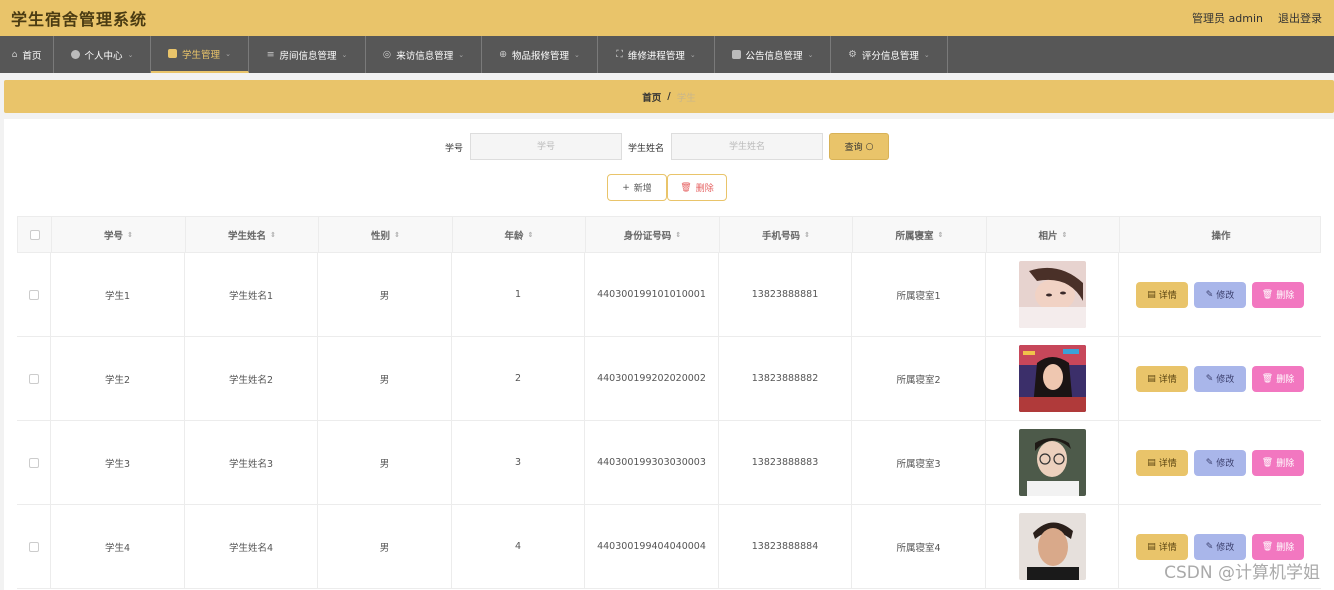 Image resolution: width=1334 pixels, height=590 pixels. What do you see at coordinates (385, 546) in the screenshot?
I see `cell-gender: 男` at bounding box center [385, 546].